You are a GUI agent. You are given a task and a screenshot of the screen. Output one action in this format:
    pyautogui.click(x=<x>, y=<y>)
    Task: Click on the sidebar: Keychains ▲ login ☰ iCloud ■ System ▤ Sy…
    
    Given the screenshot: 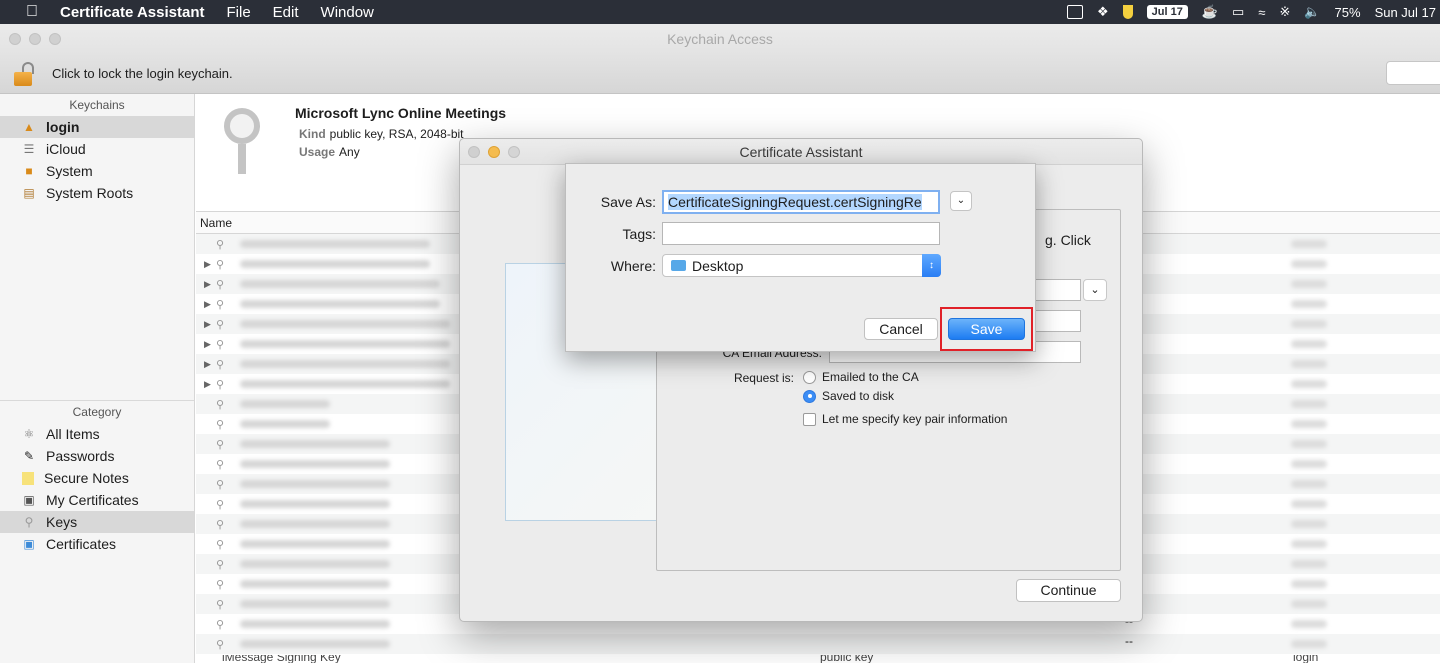 What is the action you would take?
    pyautogui.click(x=97, y=378)
    